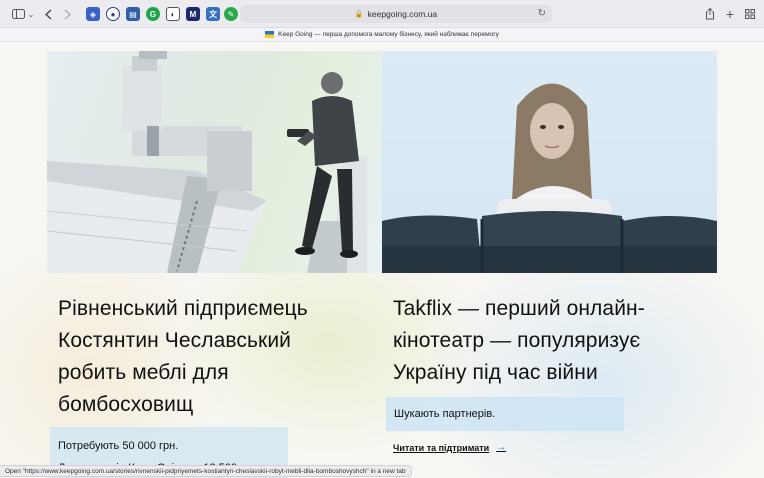  I want to click on translate-extension-icon: 文, so click(213, 14).